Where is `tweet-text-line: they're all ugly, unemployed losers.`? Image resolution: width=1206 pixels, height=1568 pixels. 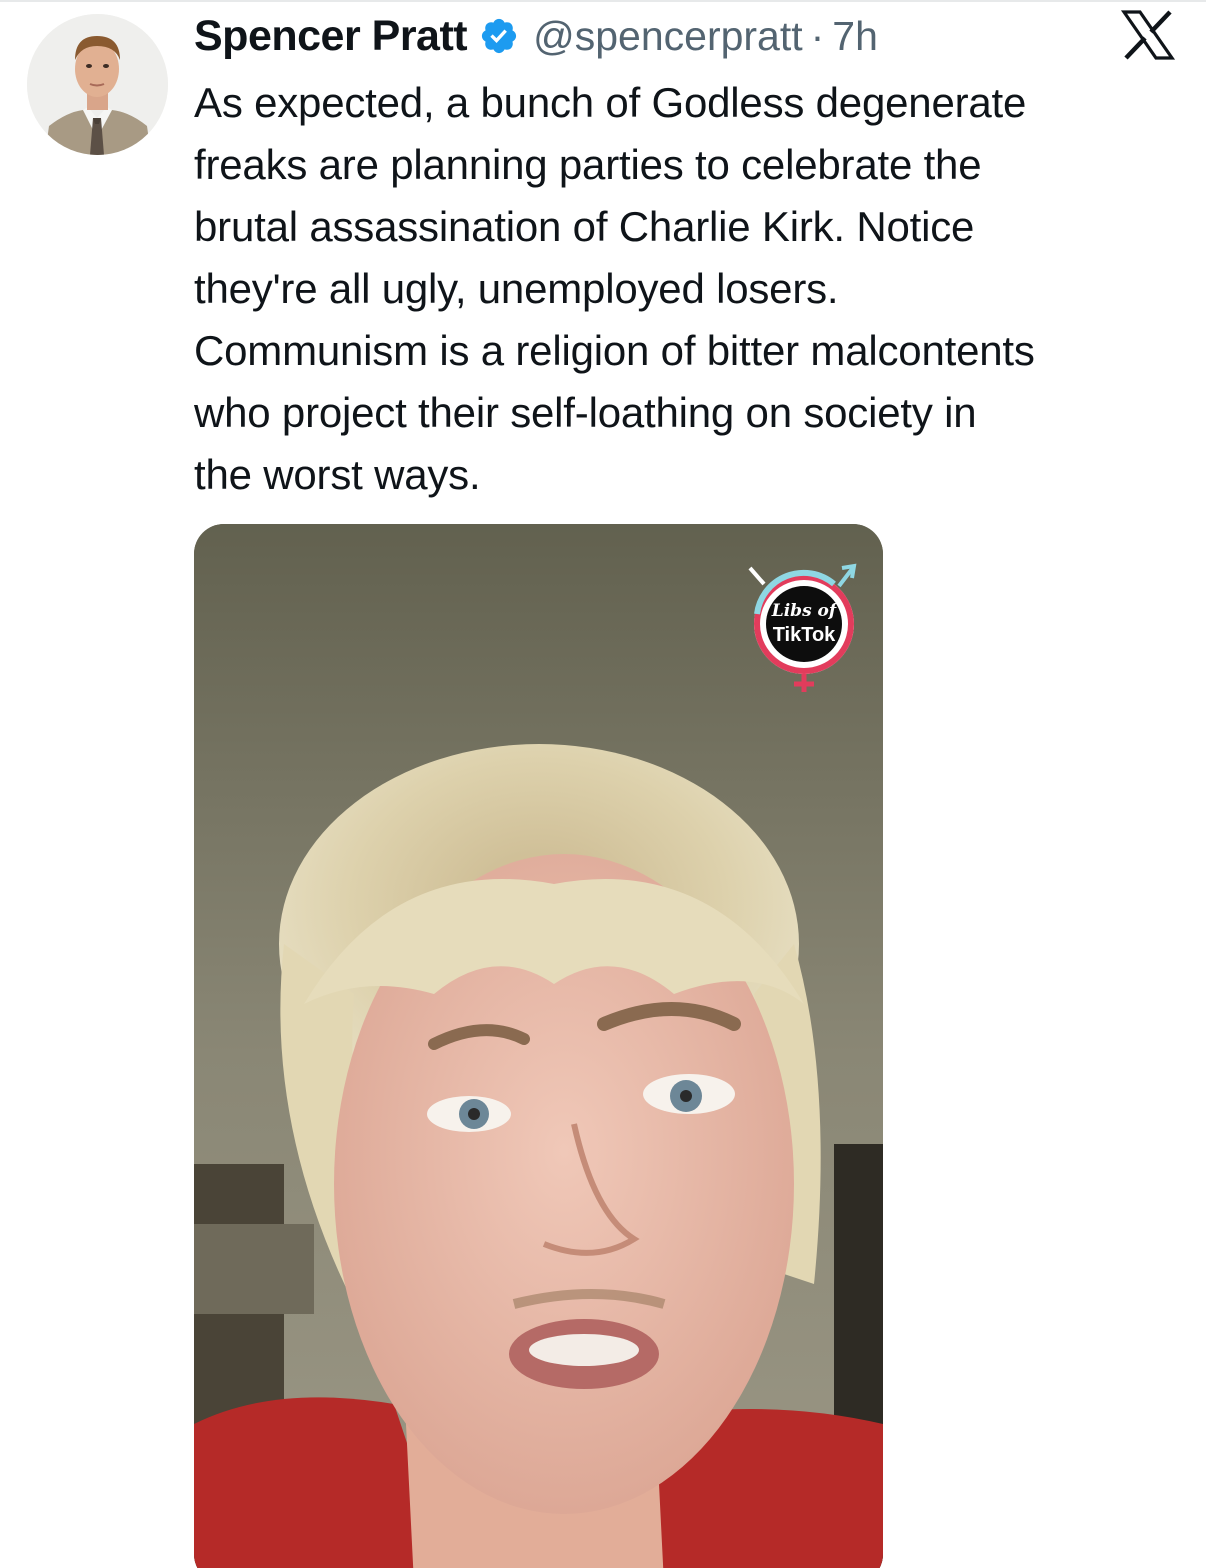
tweet-text-line: they're all ugly, unemployed losers. is located at coordinates (516, 288).